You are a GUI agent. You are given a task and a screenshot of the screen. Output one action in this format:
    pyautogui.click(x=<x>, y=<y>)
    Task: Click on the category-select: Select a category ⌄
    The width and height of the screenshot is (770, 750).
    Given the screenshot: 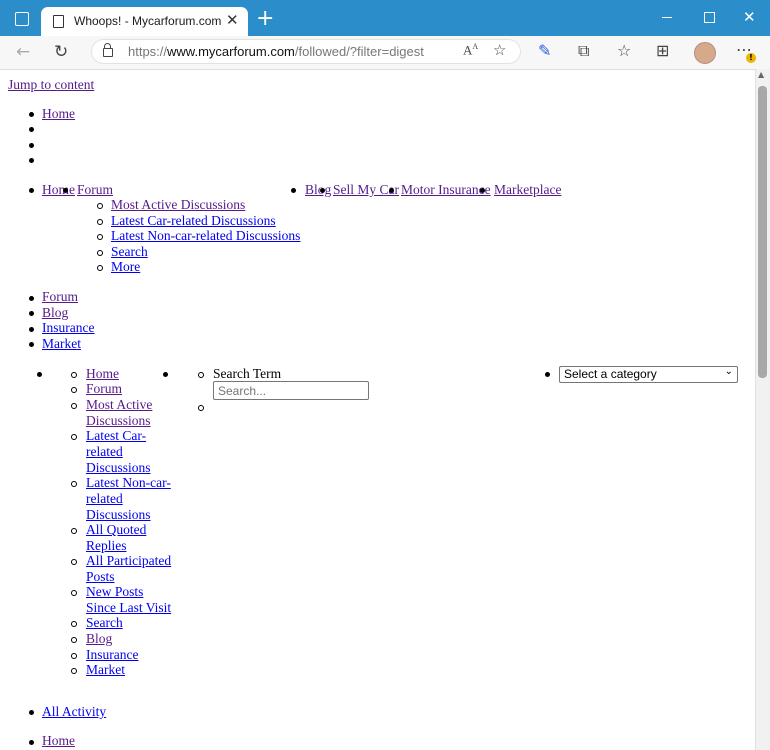 What is the action you would take?
    pyautogui.click(x=648, y=374)
    